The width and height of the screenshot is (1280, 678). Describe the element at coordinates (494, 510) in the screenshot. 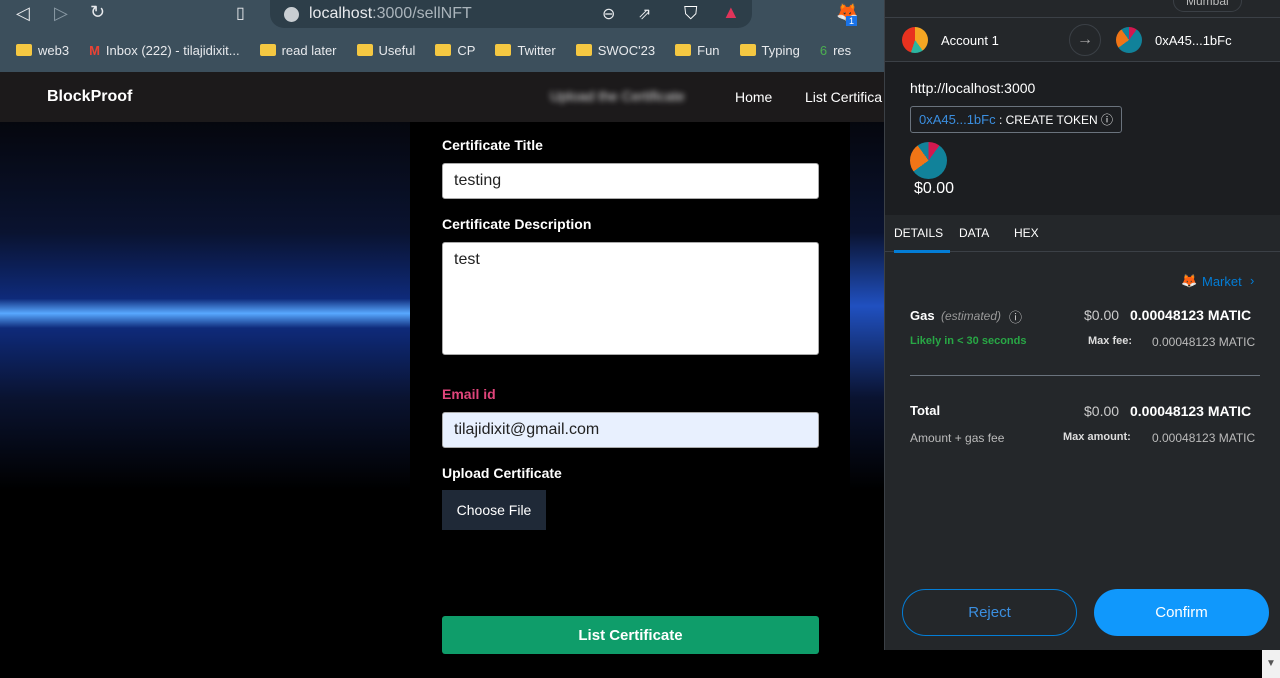

I see `choose-file-button: Choose File` at that location.